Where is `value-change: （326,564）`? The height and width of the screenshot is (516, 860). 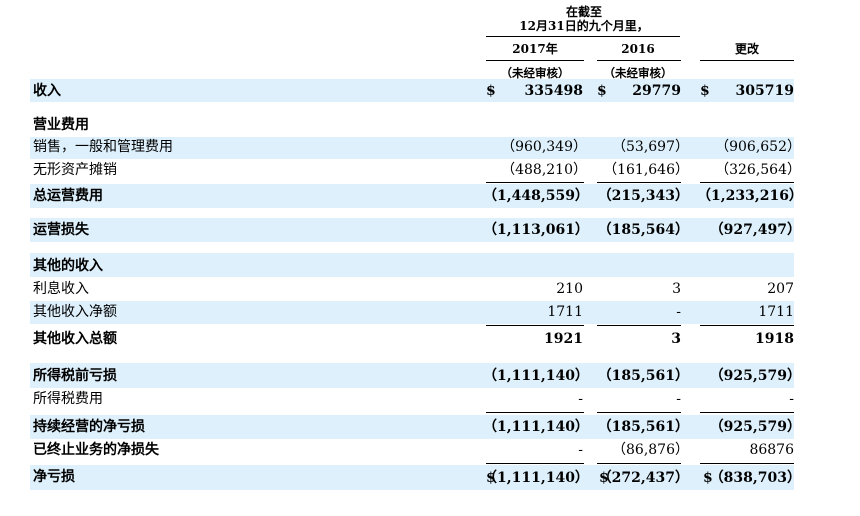
value-change: （326,564） is located at coordinates (758, 170).